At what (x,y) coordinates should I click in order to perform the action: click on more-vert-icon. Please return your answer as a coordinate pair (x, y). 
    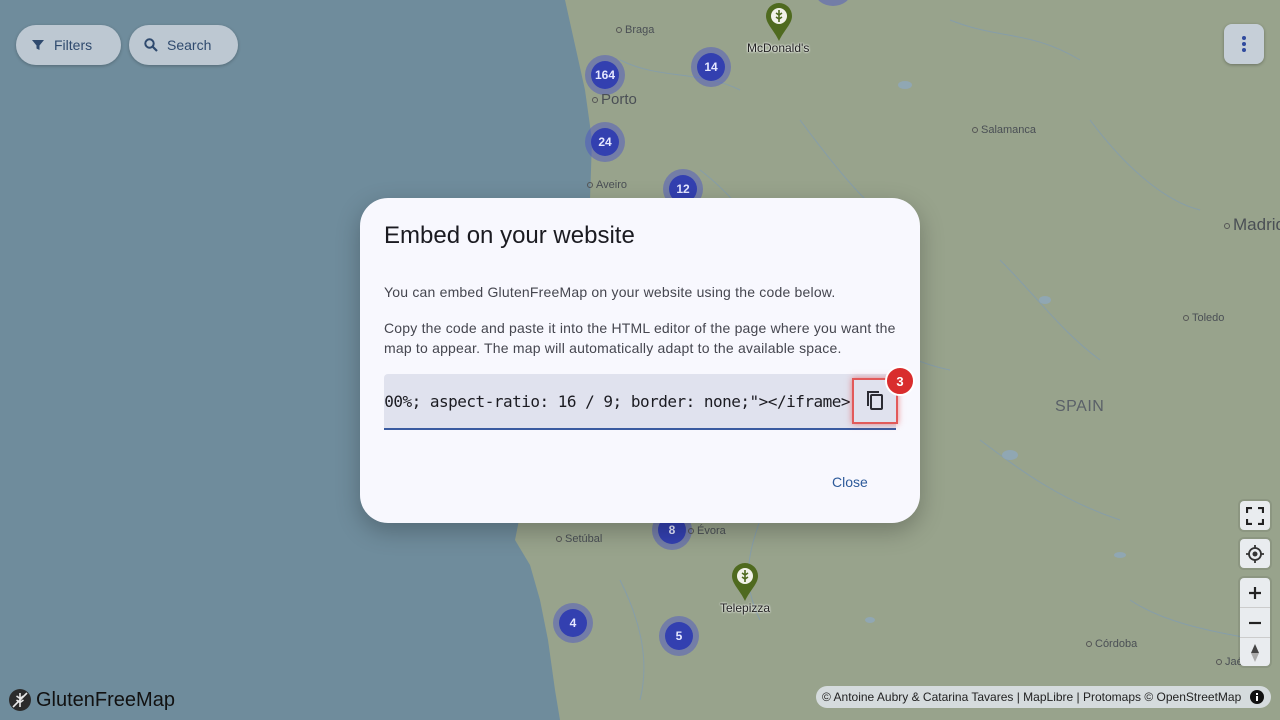
    Looking at the image, I should click on (1244, 44).